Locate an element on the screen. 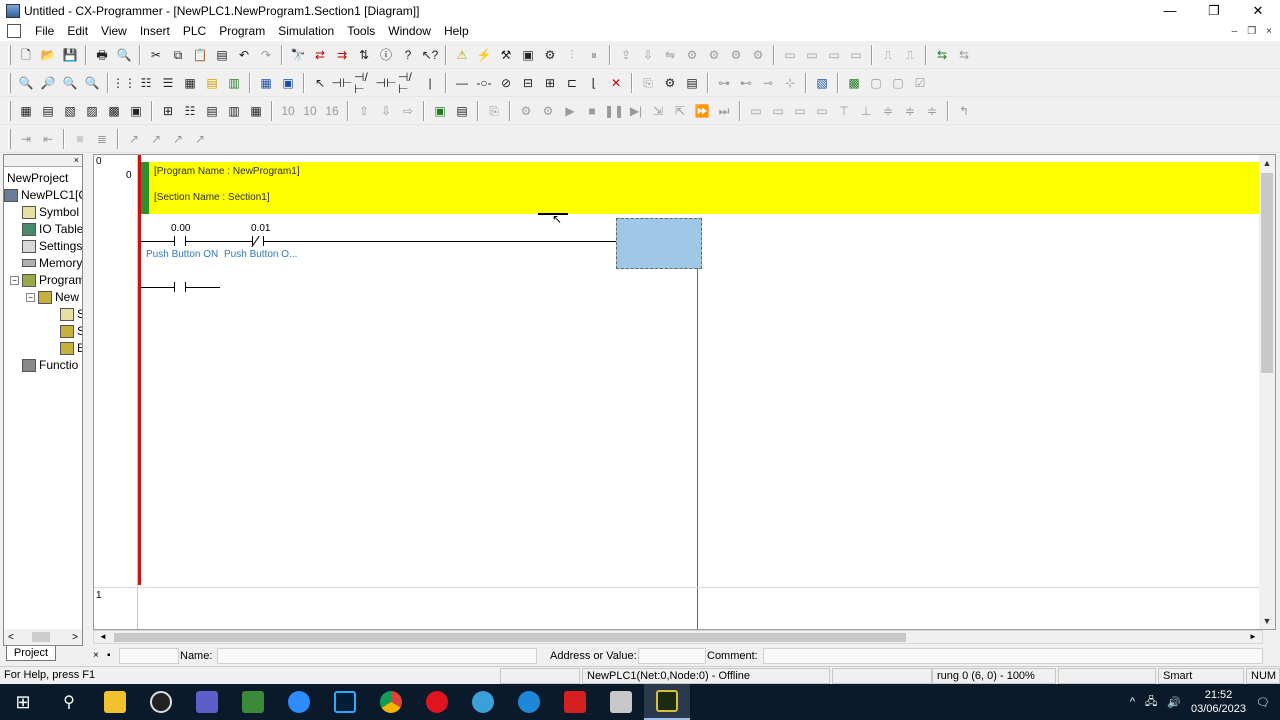 This screenshot has height=720, width=1280. new-closed-contact-icon: ⊣/⊢ is located at coordinates (364, 83).